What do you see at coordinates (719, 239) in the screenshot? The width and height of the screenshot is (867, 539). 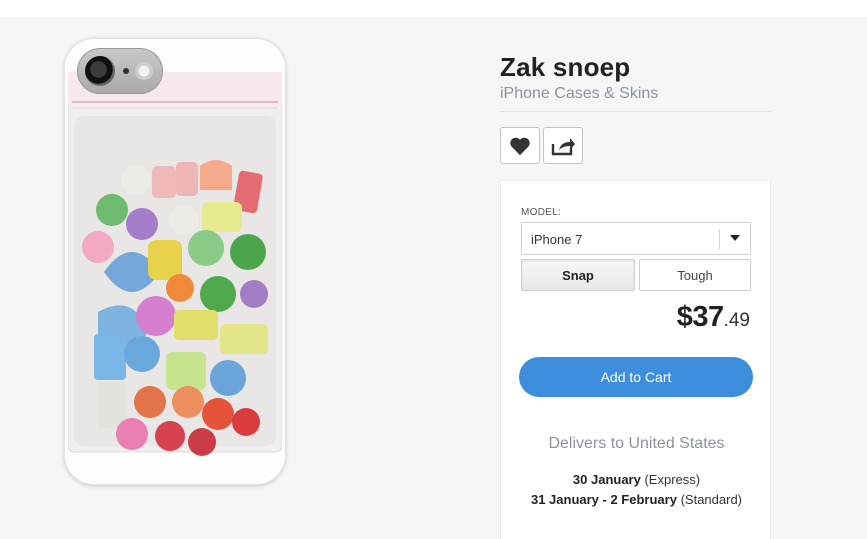 I see `select-separator` at bounding box center [719, 239].